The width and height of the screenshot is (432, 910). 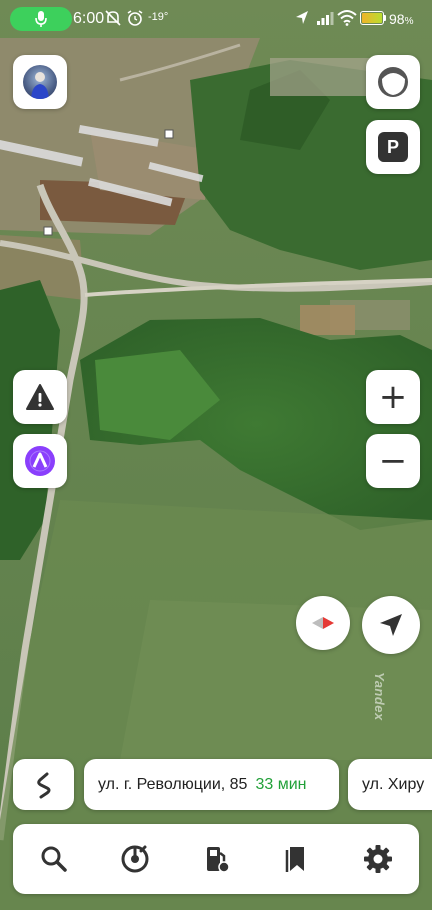 I want to click on location-arrow-icon, so click(x=302, y=17).